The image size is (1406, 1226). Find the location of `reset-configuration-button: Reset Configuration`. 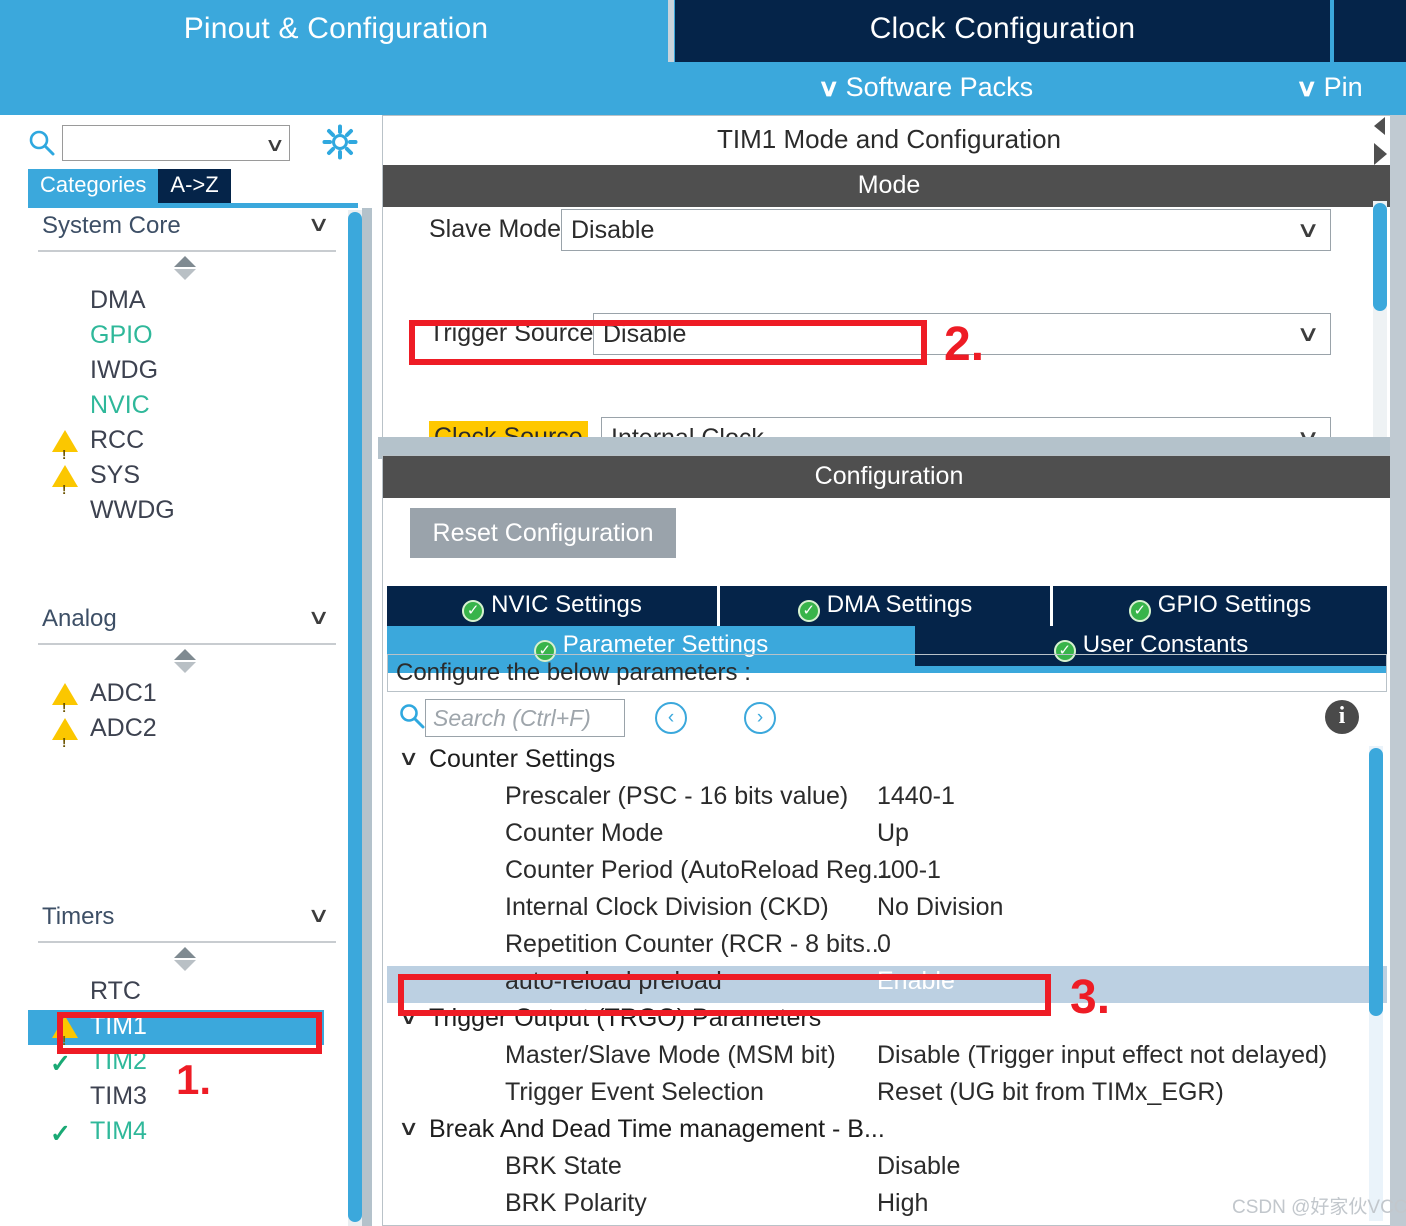

reset-configuration-button: Reset Configuration is located at coordinates (543, 533).